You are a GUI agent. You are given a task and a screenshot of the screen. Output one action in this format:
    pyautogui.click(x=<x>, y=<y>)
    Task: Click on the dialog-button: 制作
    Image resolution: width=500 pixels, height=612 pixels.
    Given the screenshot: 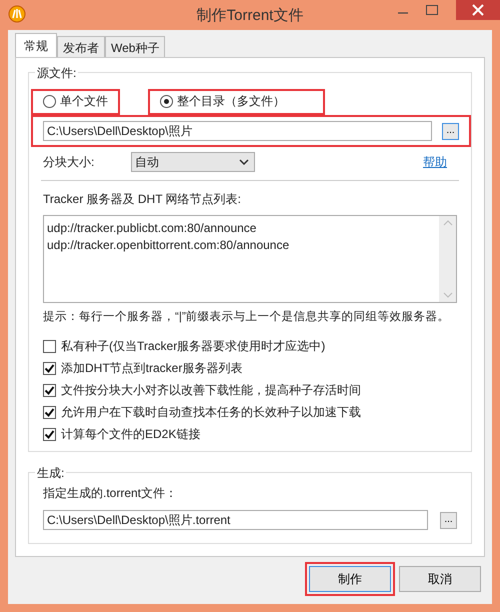 What is the action you would take?
    pyautogui.click(x=350, y=579)
    